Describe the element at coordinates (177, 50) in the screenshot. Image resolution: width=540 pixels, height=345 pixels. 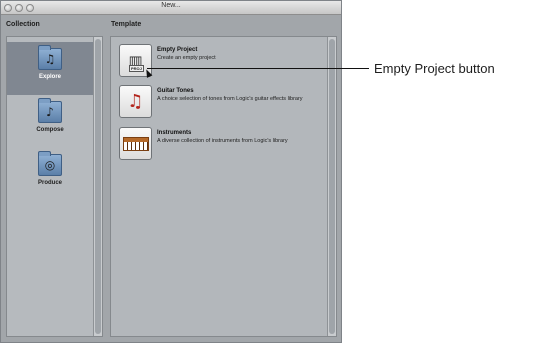
I see `template-name: Empty Project` at that location.